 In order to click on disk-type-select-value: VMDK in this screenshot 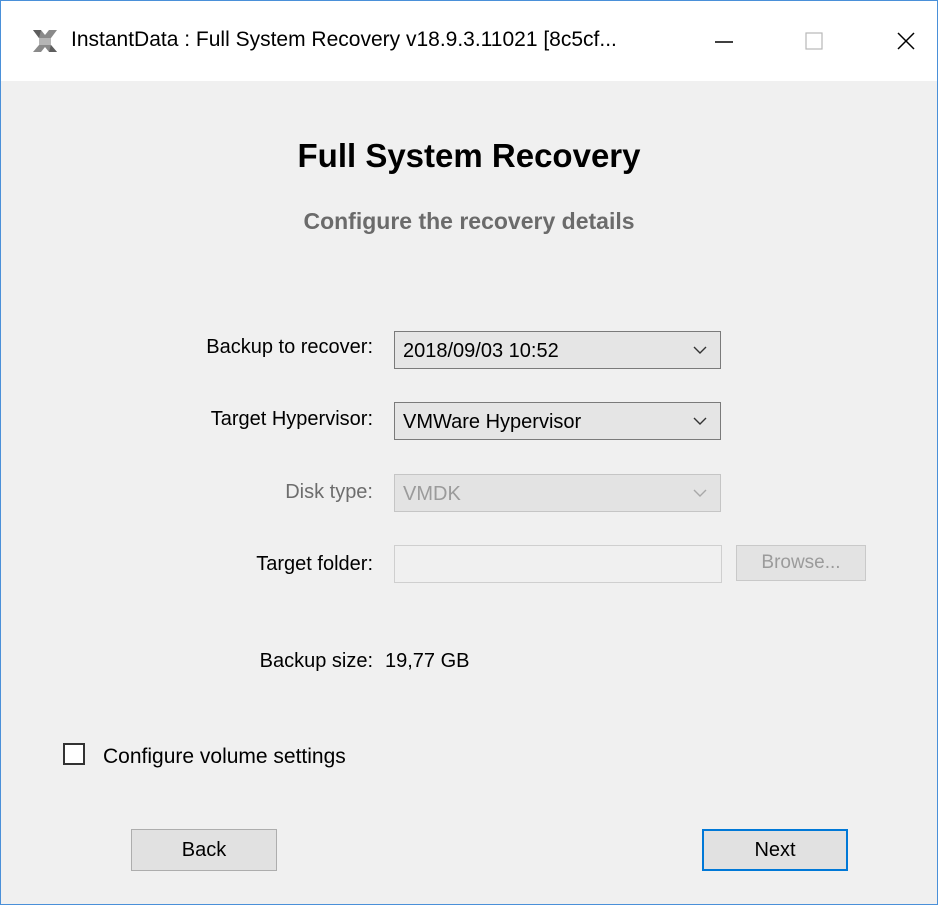, I will do `click(432, 494)`.